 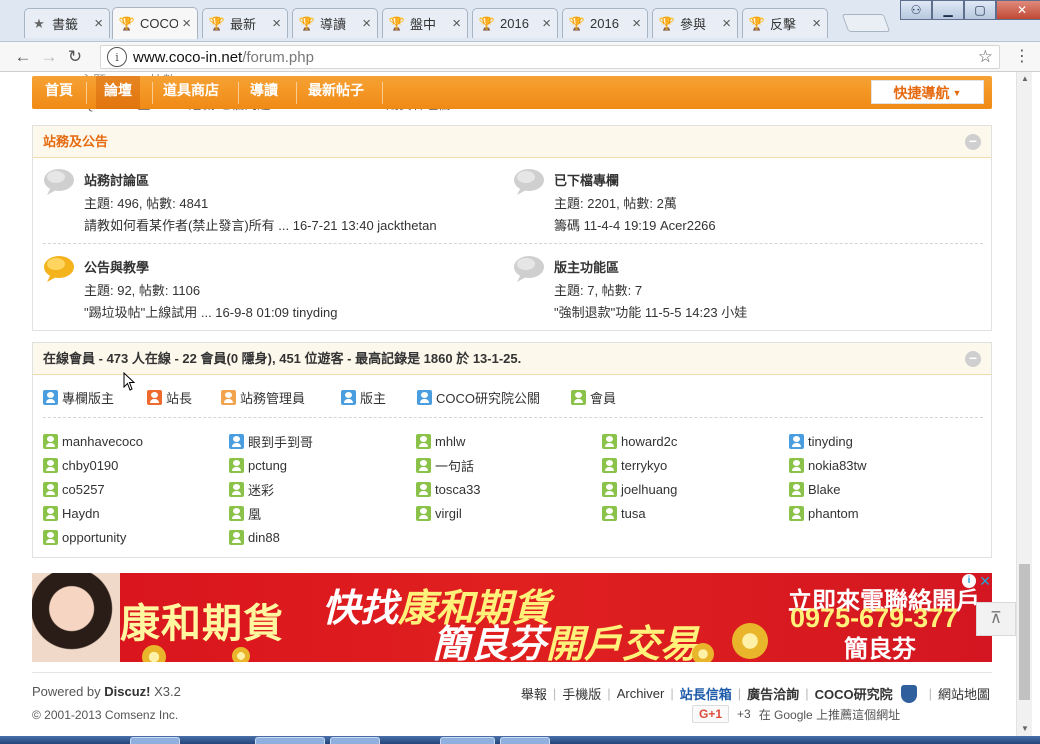 I want to click on footer-link-mobile: 手機版, so click(x=581, y=693).